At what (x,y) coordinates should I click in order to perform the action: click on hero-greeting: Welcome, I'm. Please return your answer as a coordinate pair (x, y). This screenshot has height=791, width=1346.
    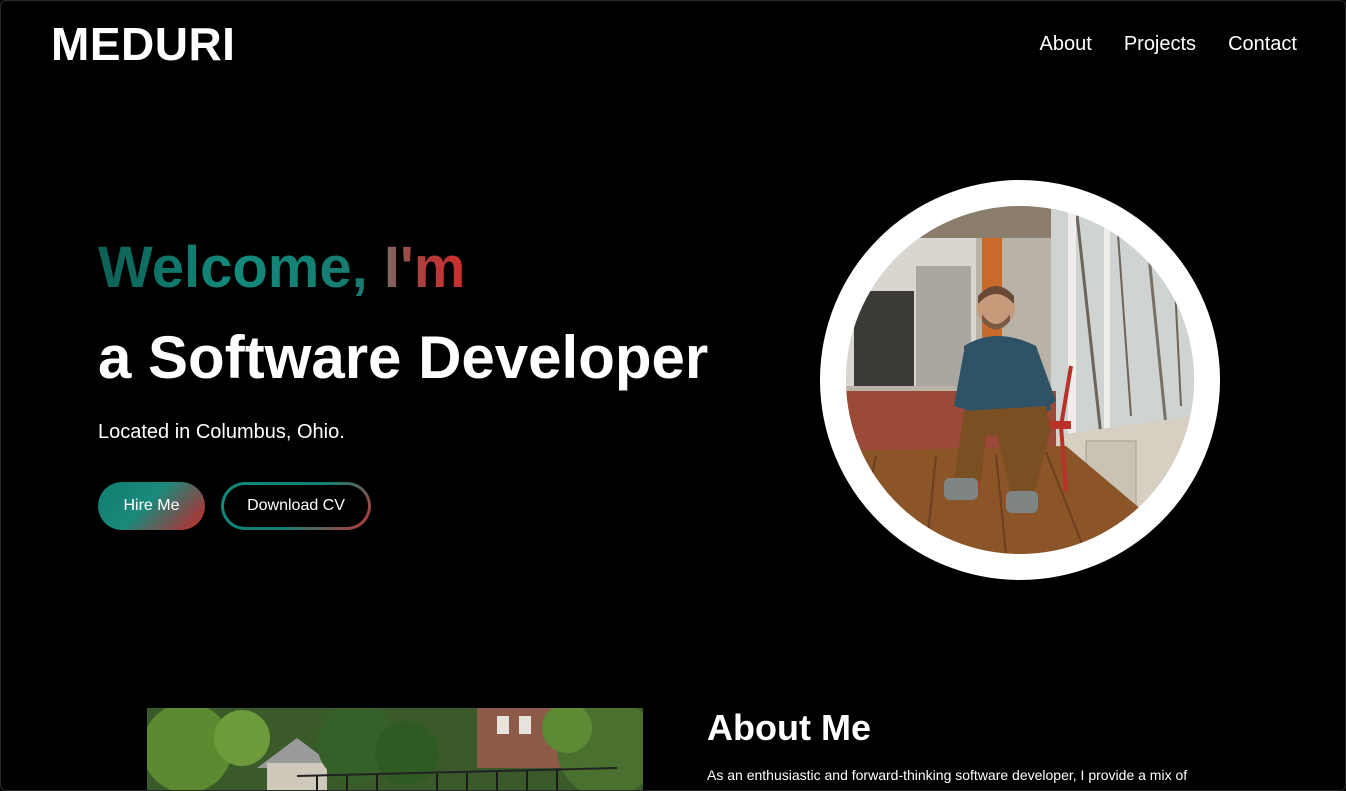
    Looking at the image, I should click on (281, 268).